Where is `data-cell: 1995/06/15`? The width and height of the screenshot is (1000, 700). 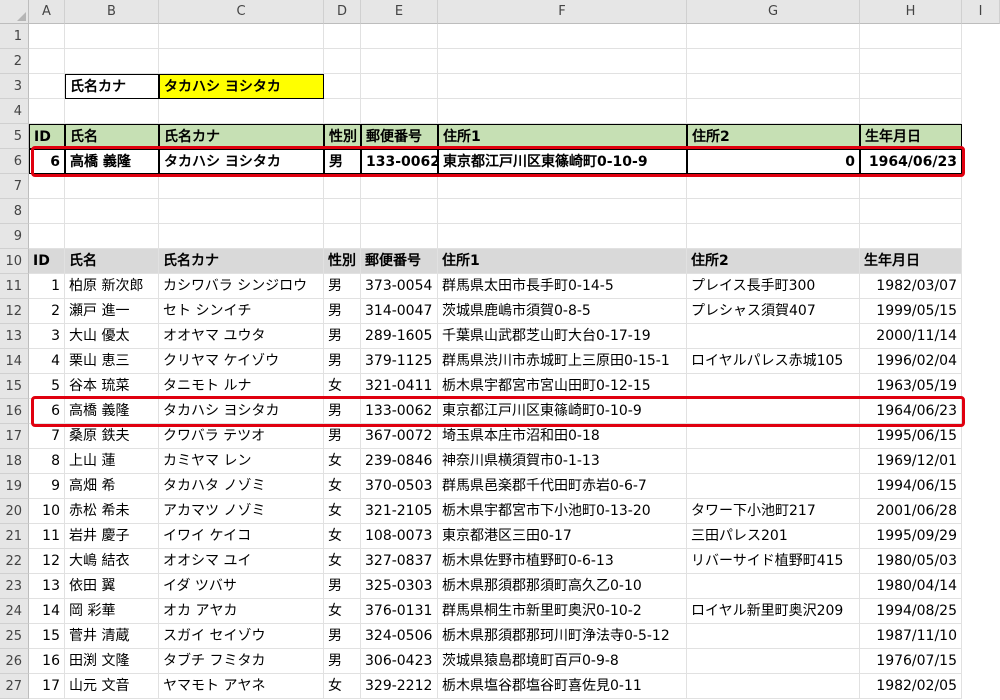 data-cell: 1995/06/15 is located at coordinates (911, 436).